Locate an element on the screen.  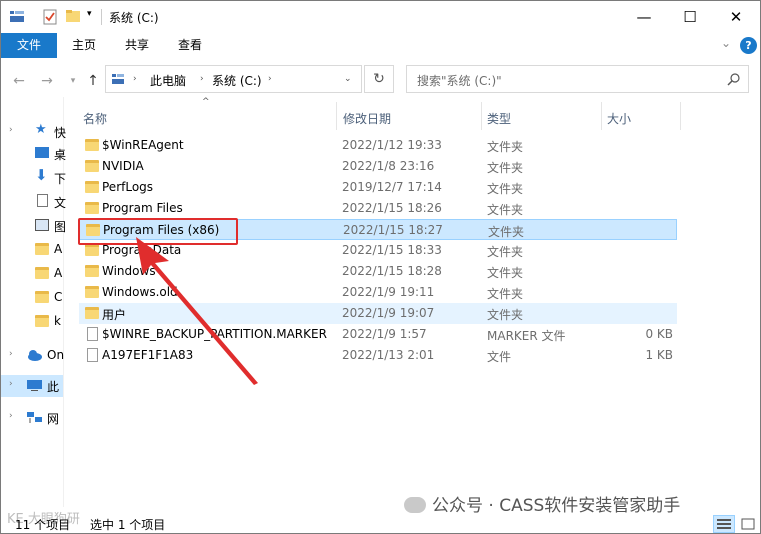
nav-item-quick-access: › ★ 快 is located at coordinates (34, 132).